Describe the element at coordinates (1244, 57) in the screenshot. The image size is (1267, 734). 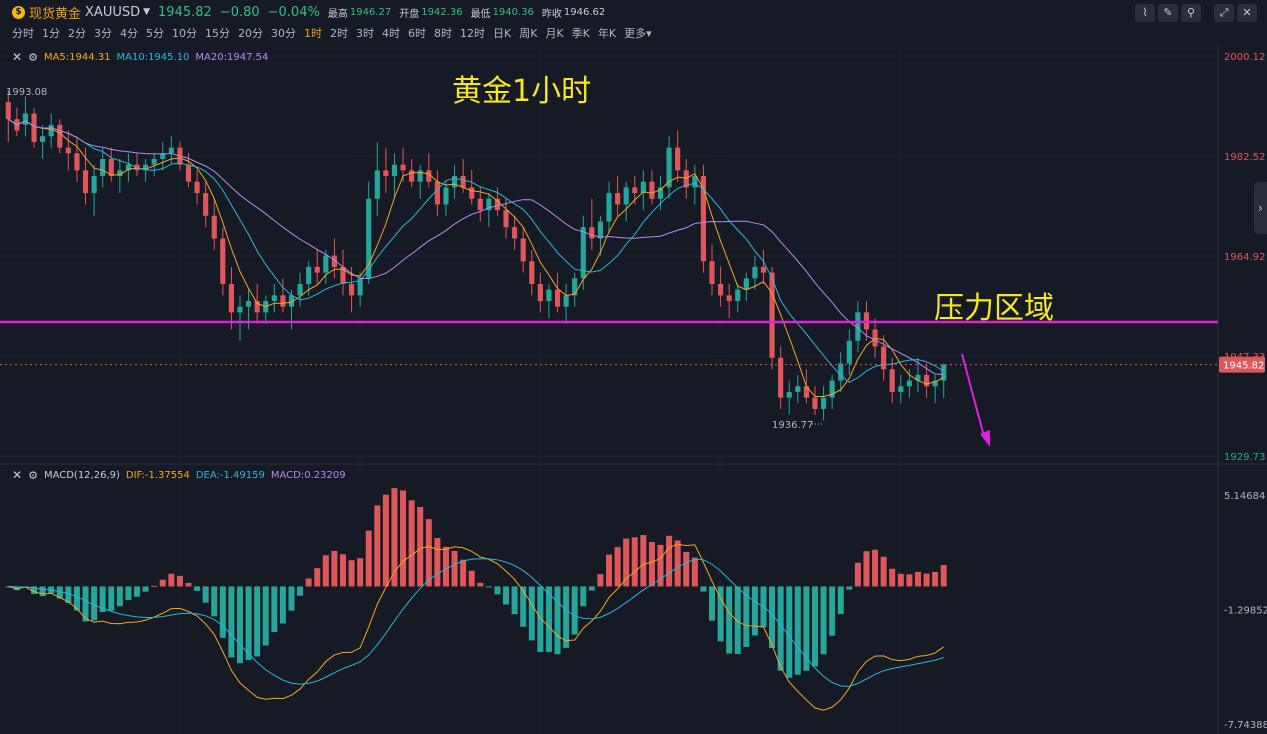
I see `y-tick-0: 2000.12` at that location.